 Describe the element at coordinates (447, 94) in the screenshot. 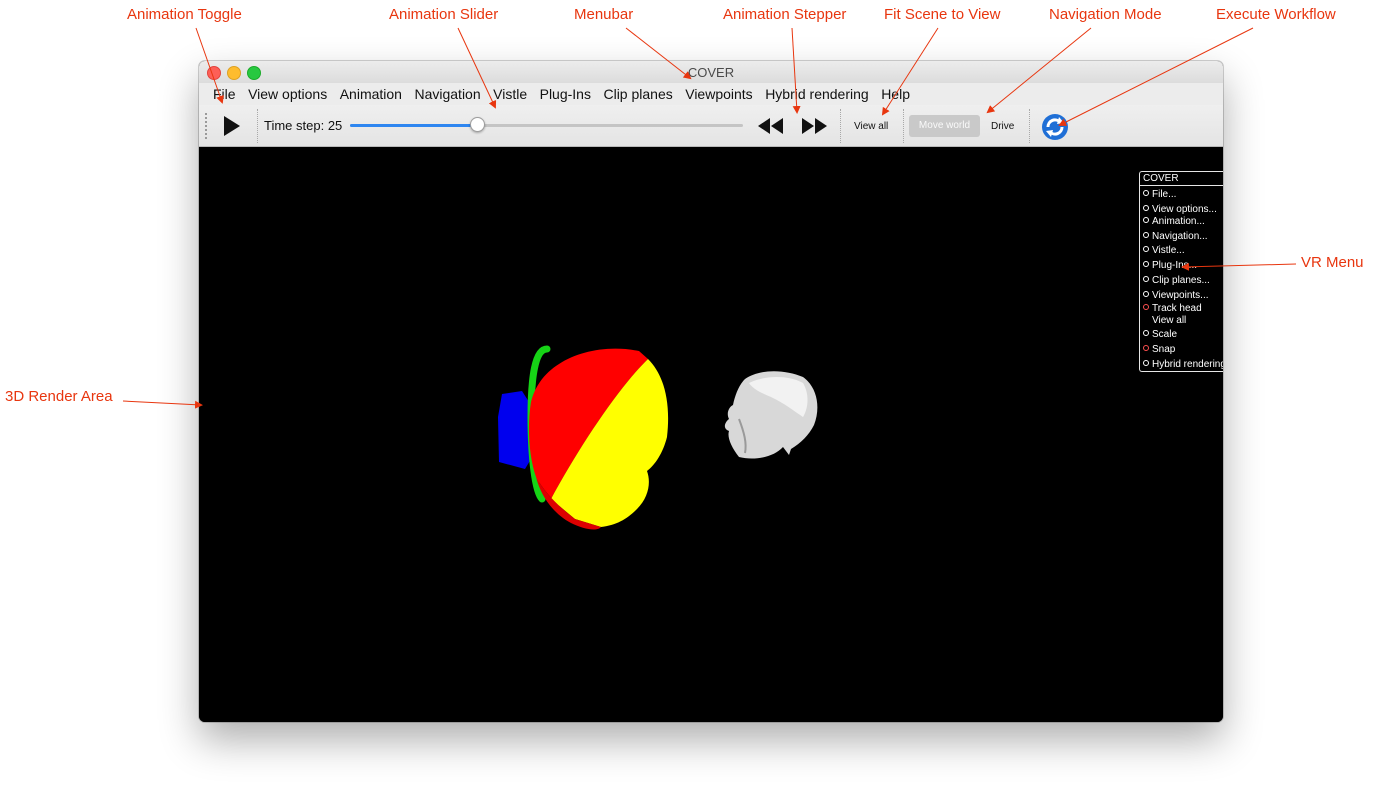

I see `menu-navigation: Navigation` at that location.